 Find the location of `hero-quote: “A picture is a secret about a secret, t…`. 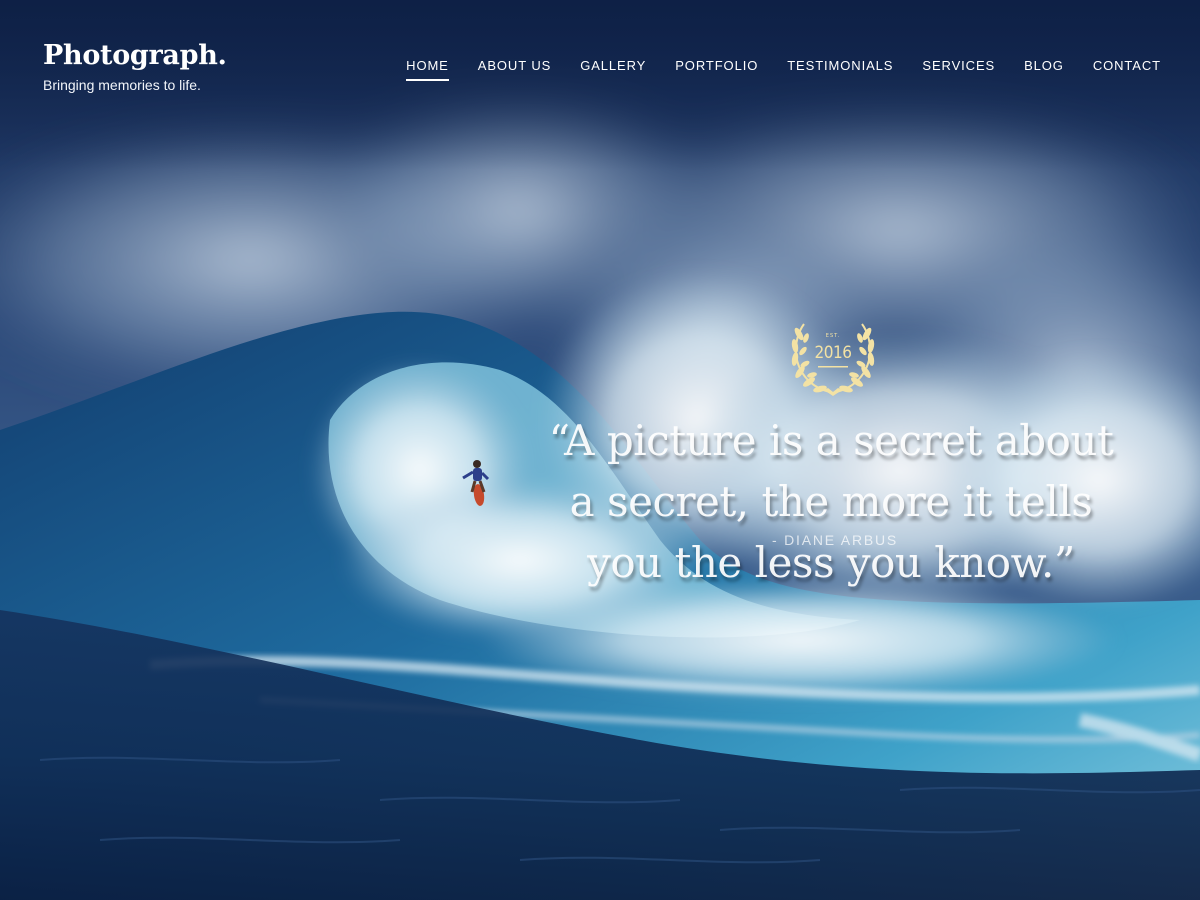

hero-quote: “A picture is a secret about a secret, t… is located at coordinates (831, 501).